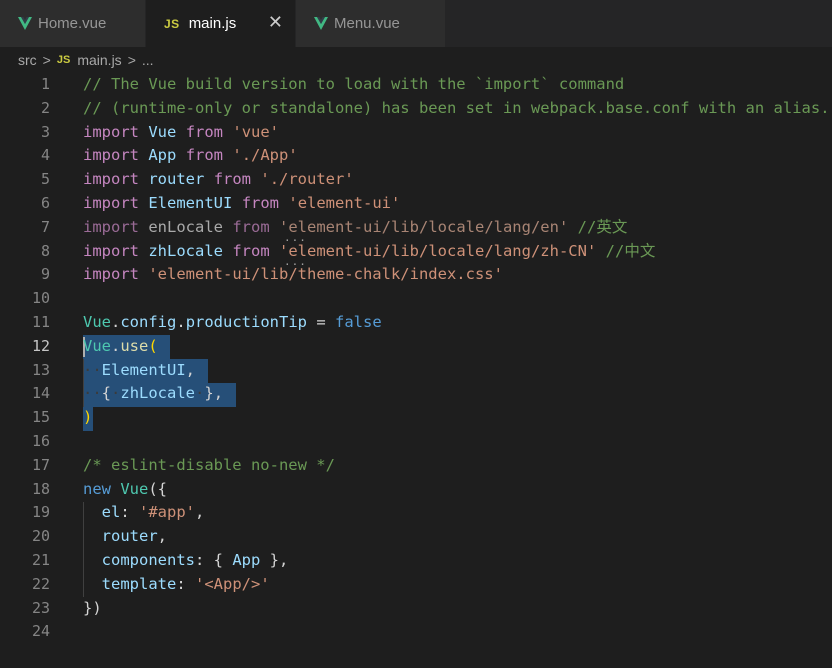  I want to click on tab-menu-vue: Menu.vue, so click(371, 23).